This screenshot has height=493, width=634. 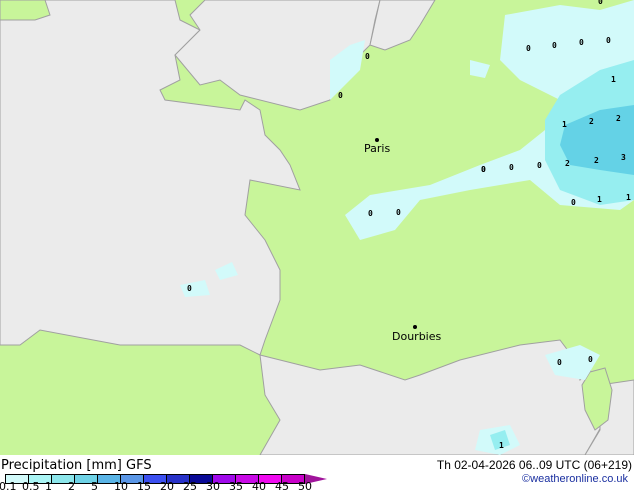 What do you see at coordinates (31, 486) in the screenshot?
I see `legend-tick-label: 0.5` at bounding box center [31, 486].